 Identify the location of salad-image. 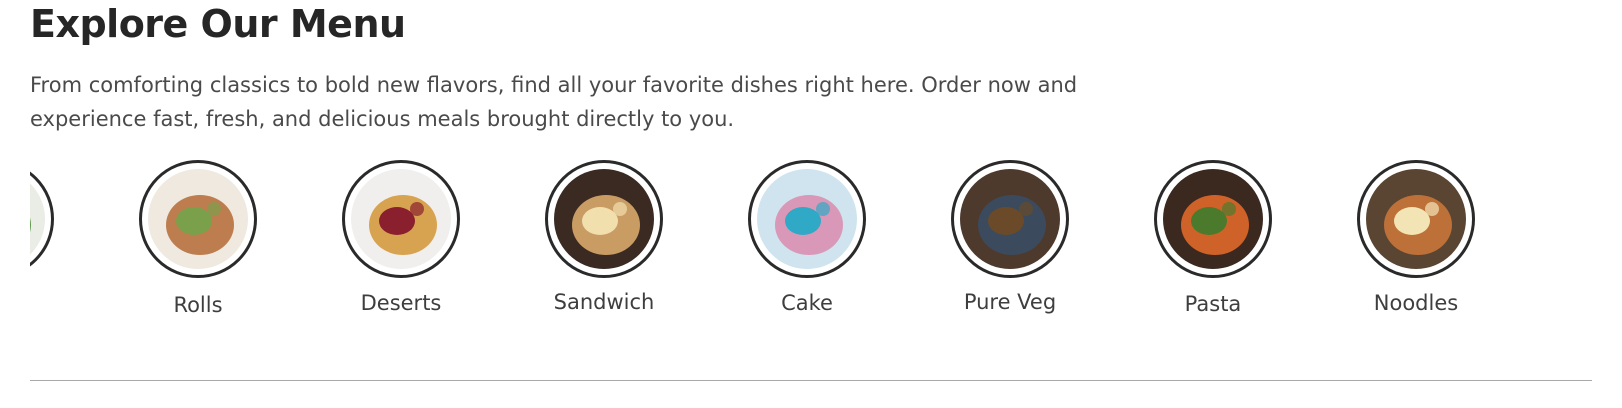
(37, 219).